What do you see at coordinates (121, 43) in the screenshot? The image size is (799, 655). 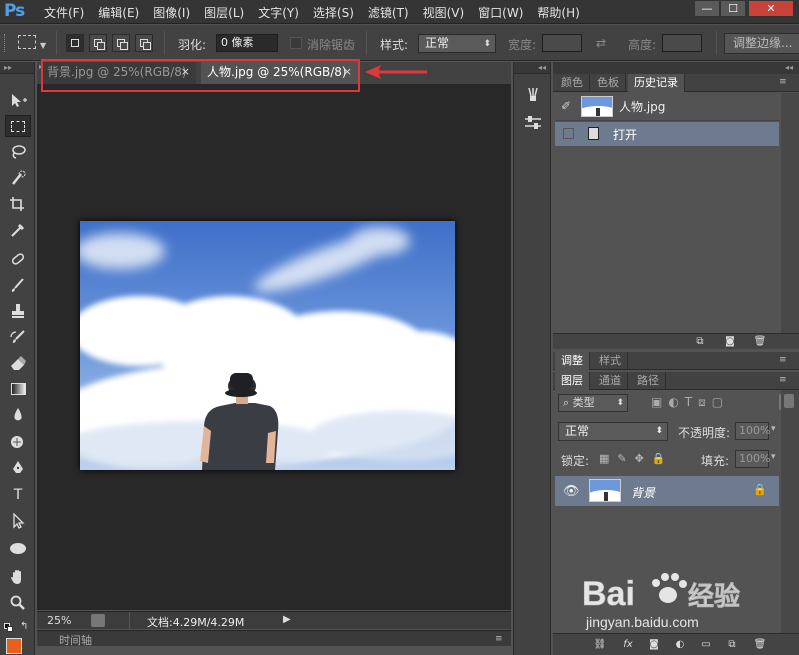 I see `subtract-selection-button` at bounding box center [121, 43].